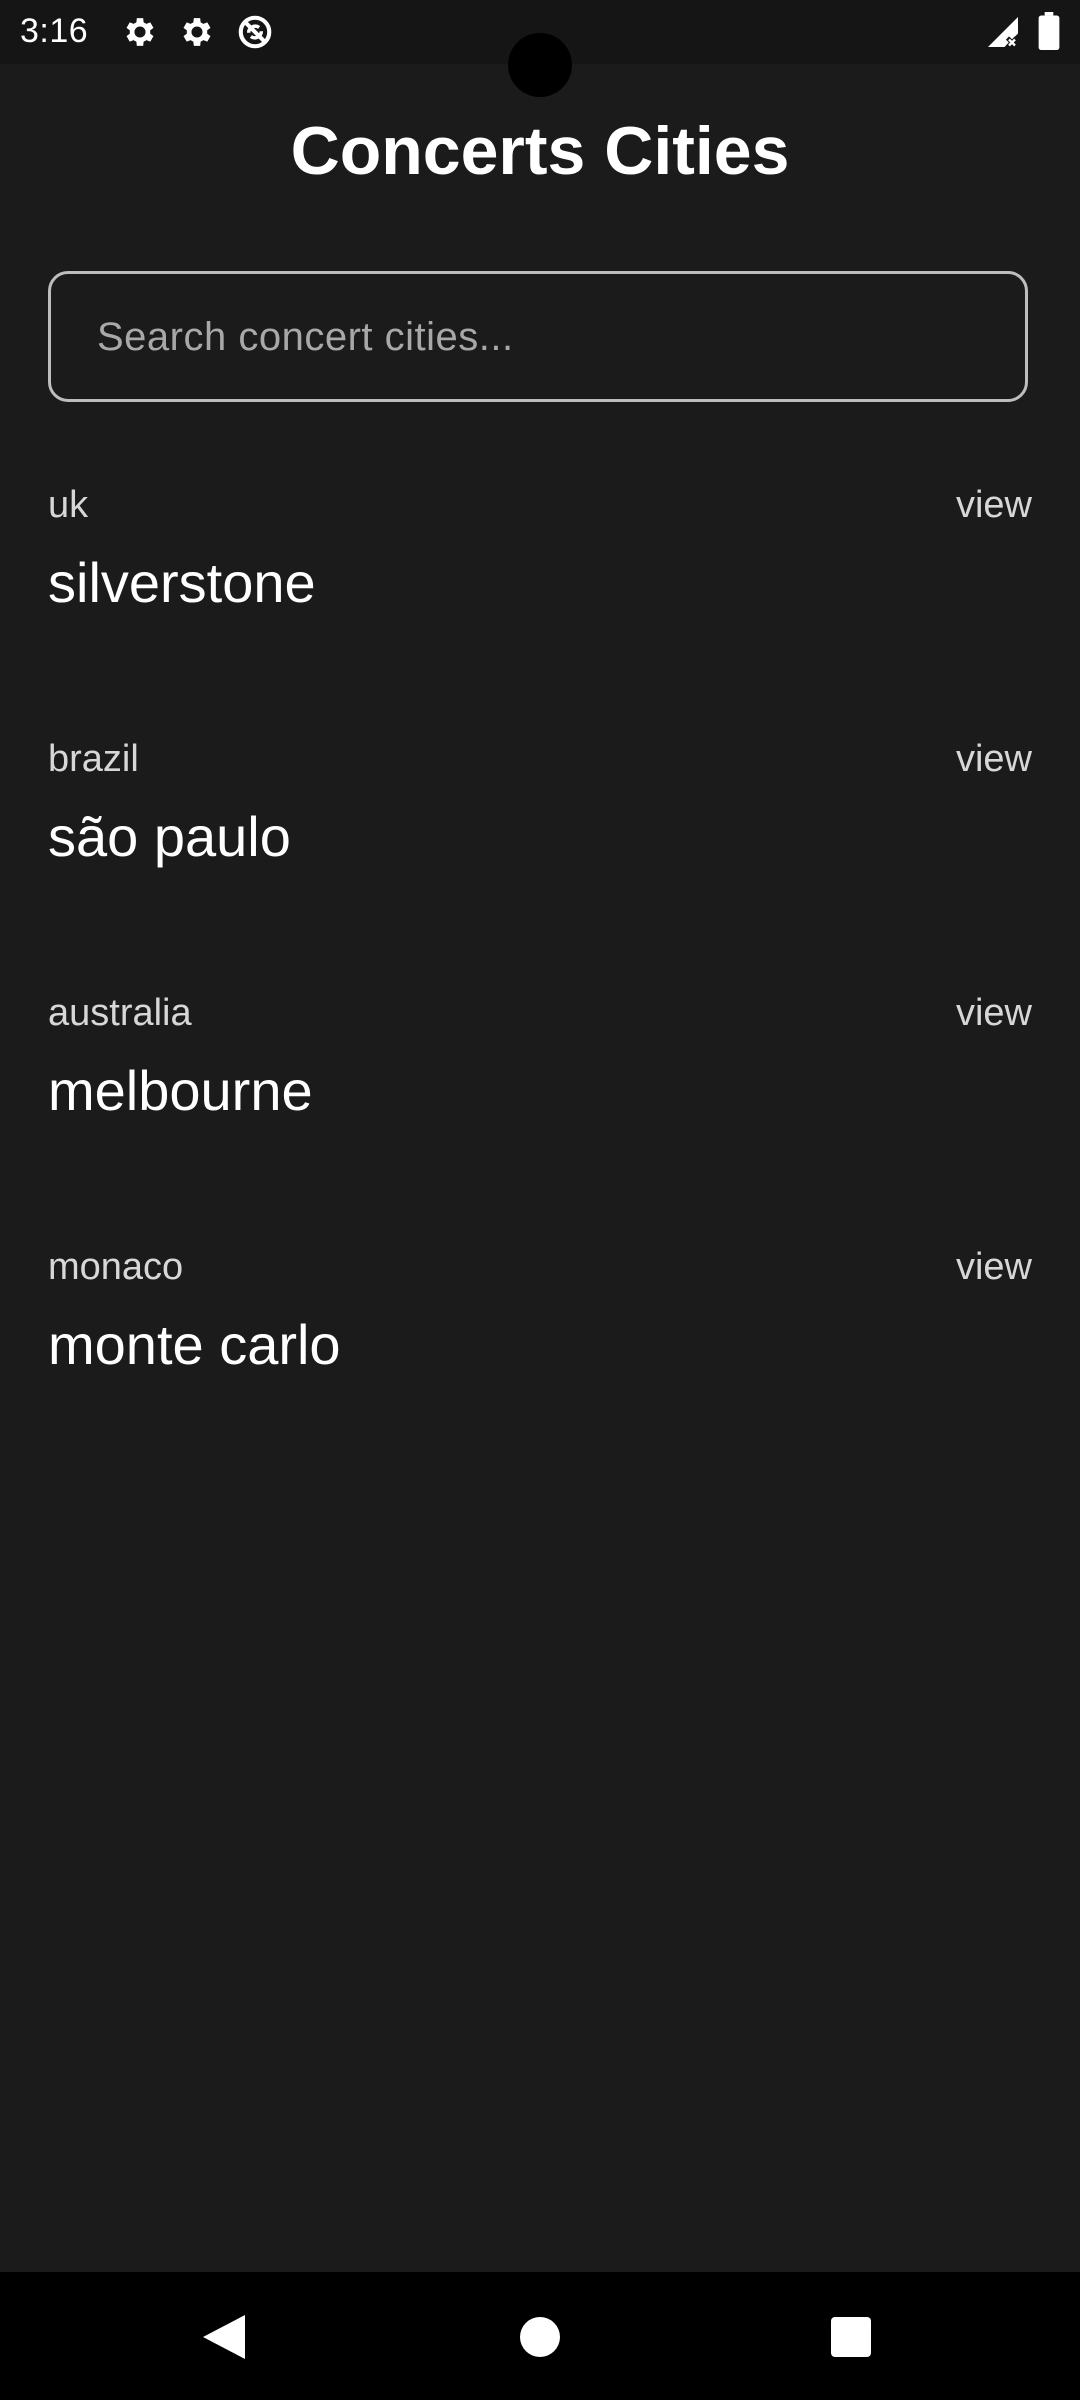  I want to click on signal-icon, so click(1003, 33).